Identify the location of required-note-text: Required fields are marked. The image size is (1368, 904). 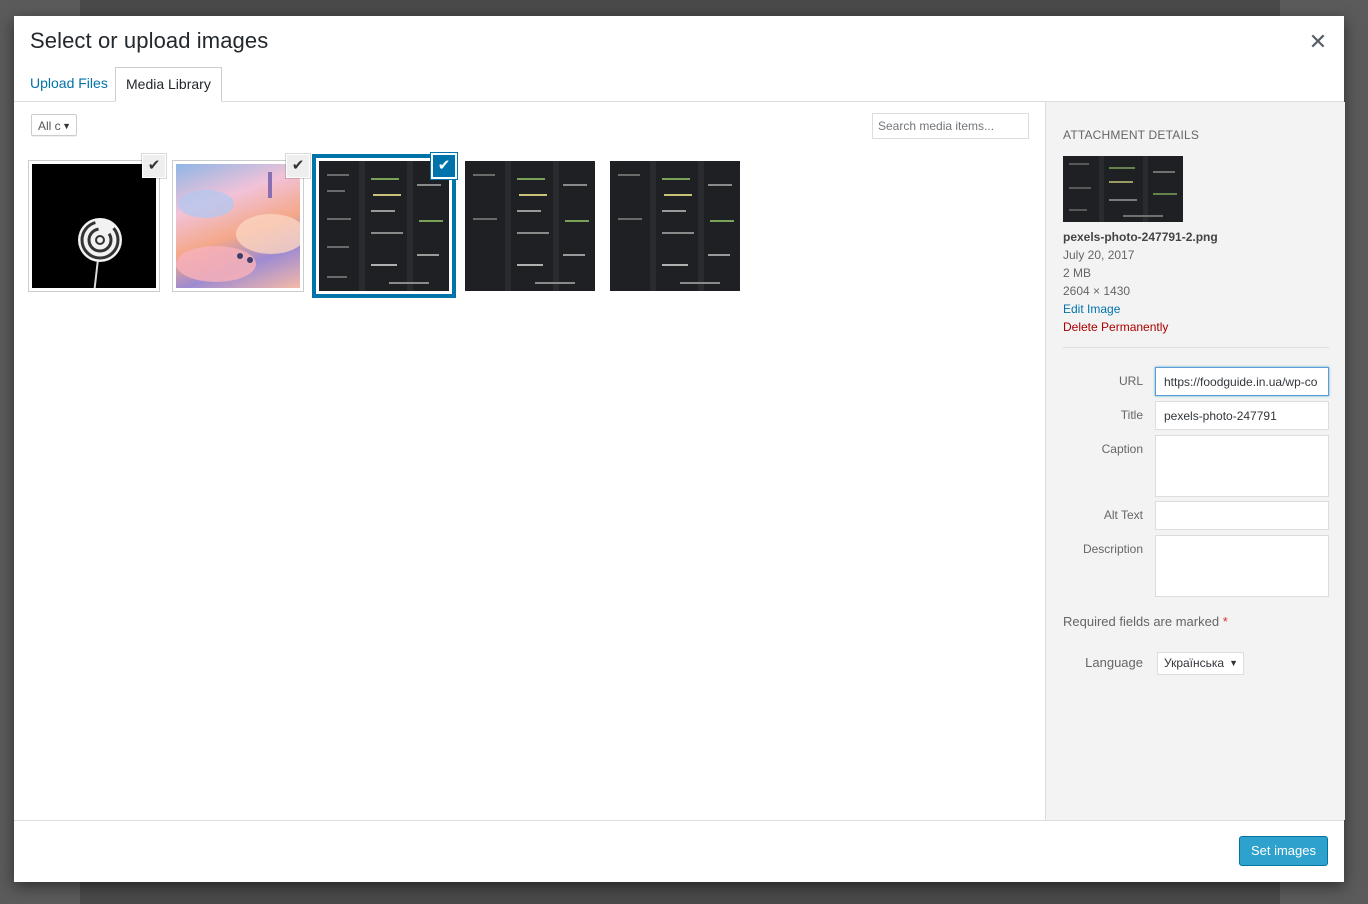
(1141, 621).